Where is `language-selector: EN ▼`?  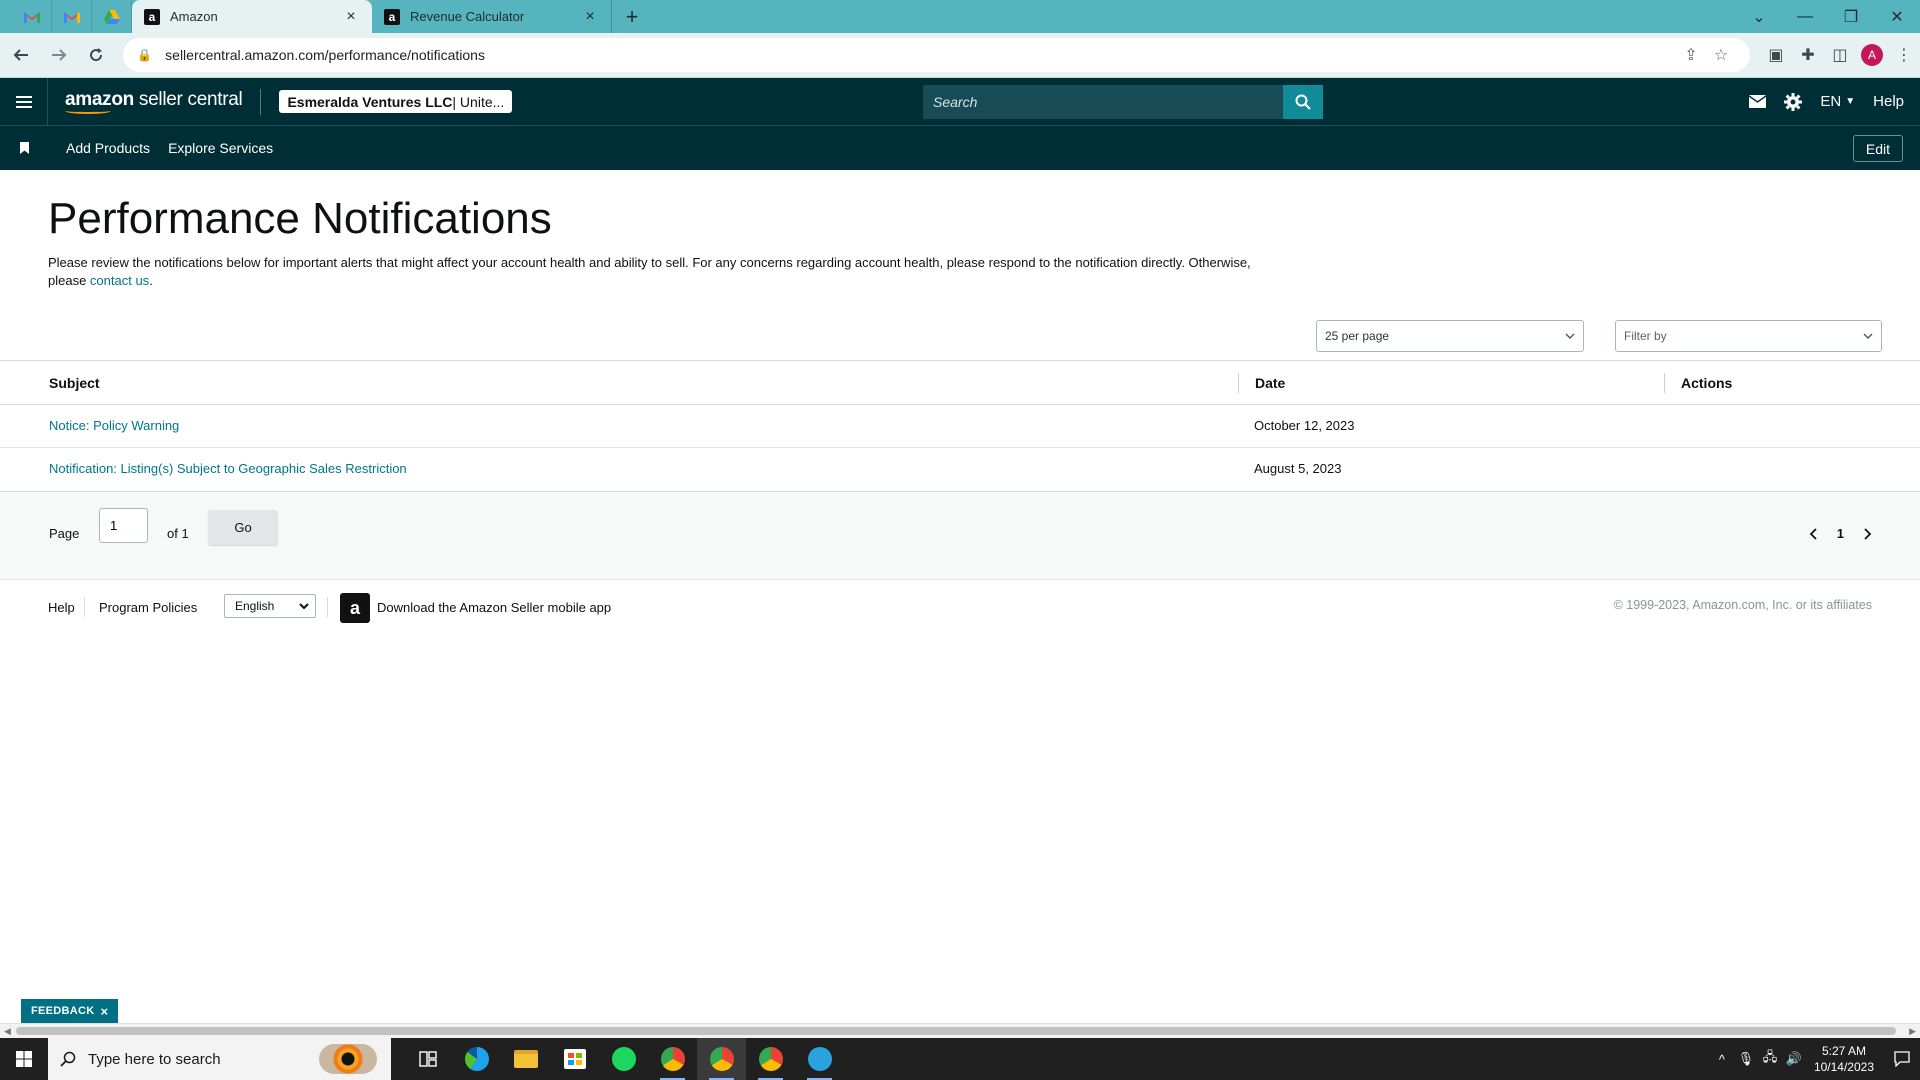
language-selector: EN ▼ is located at coordinates (1837, 101).